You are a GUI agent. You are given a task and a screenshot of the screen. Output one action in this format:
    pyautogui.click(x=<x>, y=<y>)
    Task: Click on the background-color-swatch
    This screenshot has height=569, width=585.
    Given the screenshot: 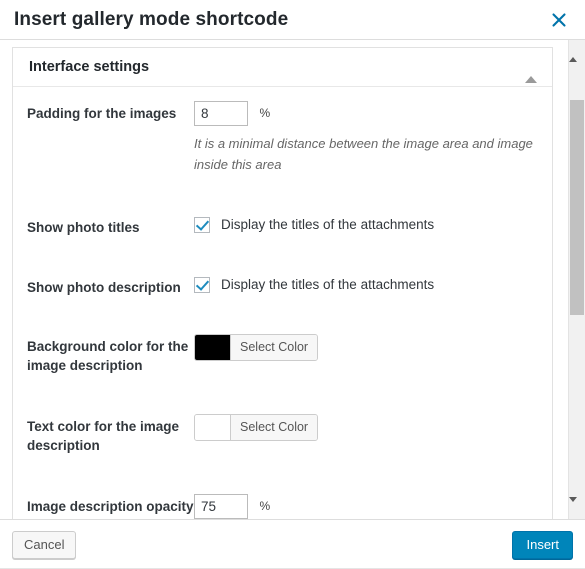 What is the action you would take?
    pyautogui.click(x=213, y=347)
    